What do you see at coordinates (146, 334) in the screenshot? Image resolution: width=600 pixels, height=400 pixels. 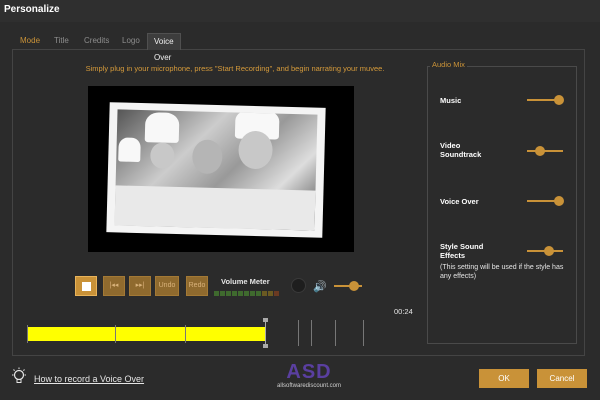 I see `recorded-segment` at bounding box center [146, 334].